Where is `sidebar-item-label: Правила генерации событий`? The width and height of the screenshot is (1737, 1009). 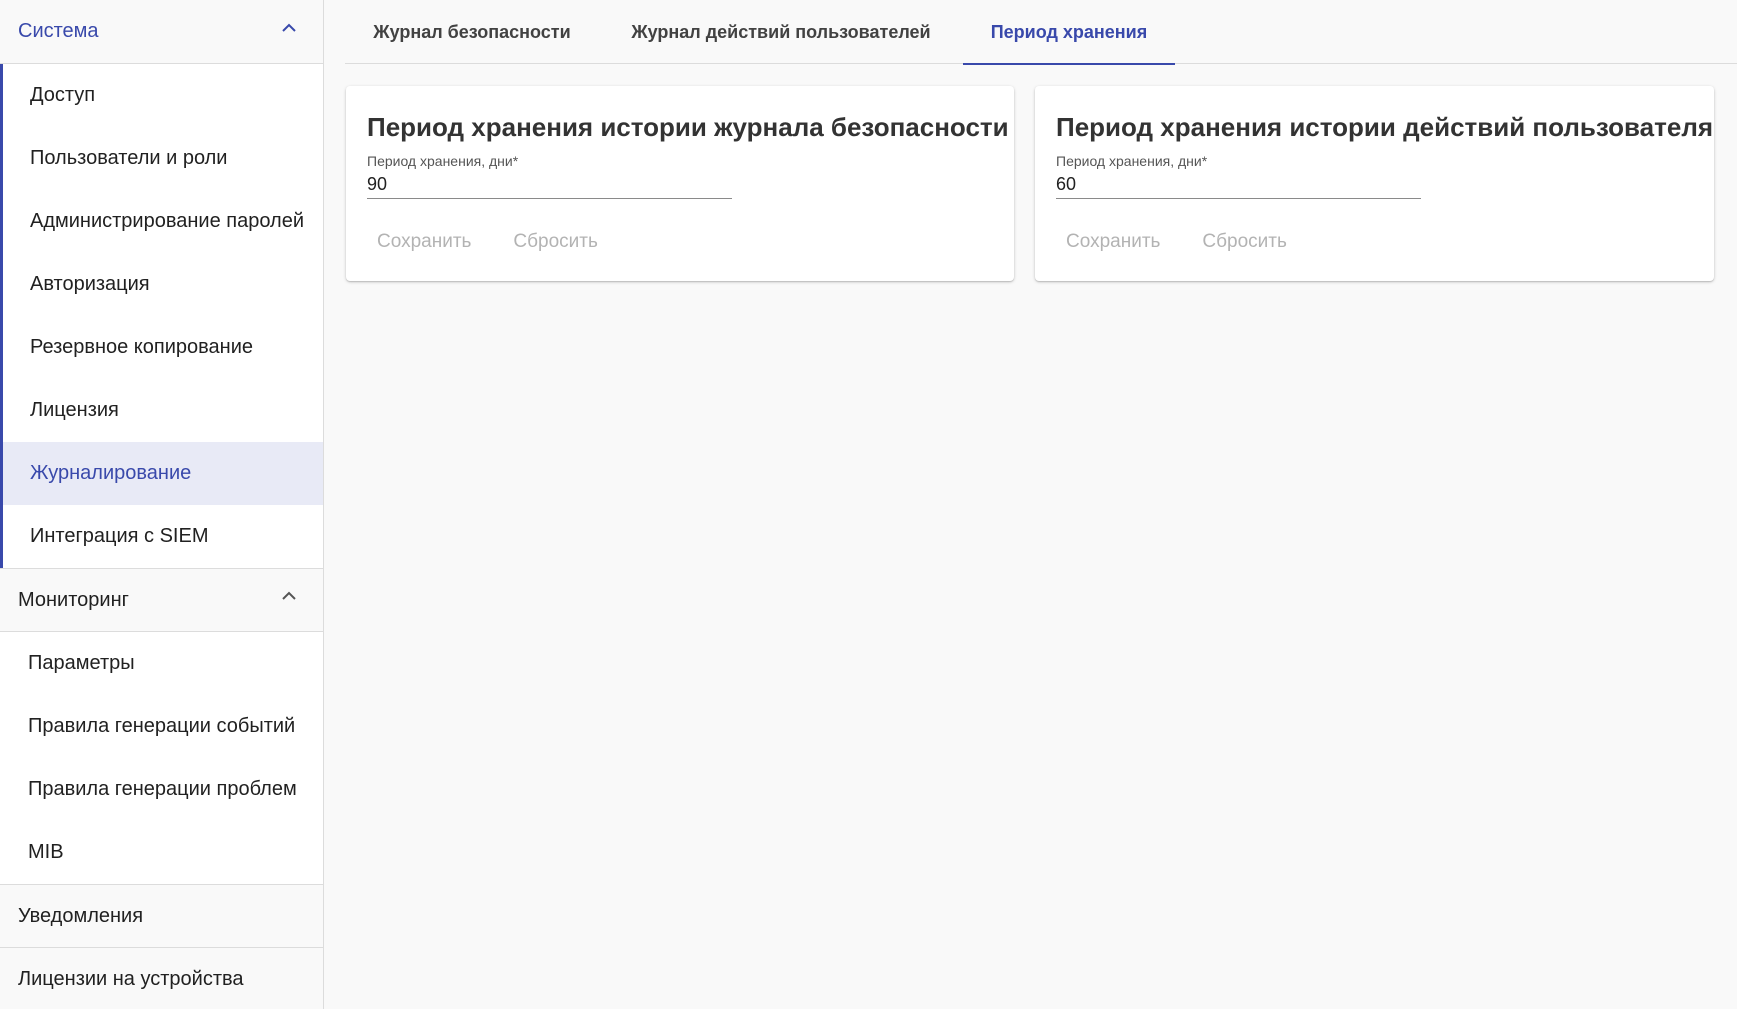
sidebar-item-label: Правила генерации событий is located at coordinates (162, 726).